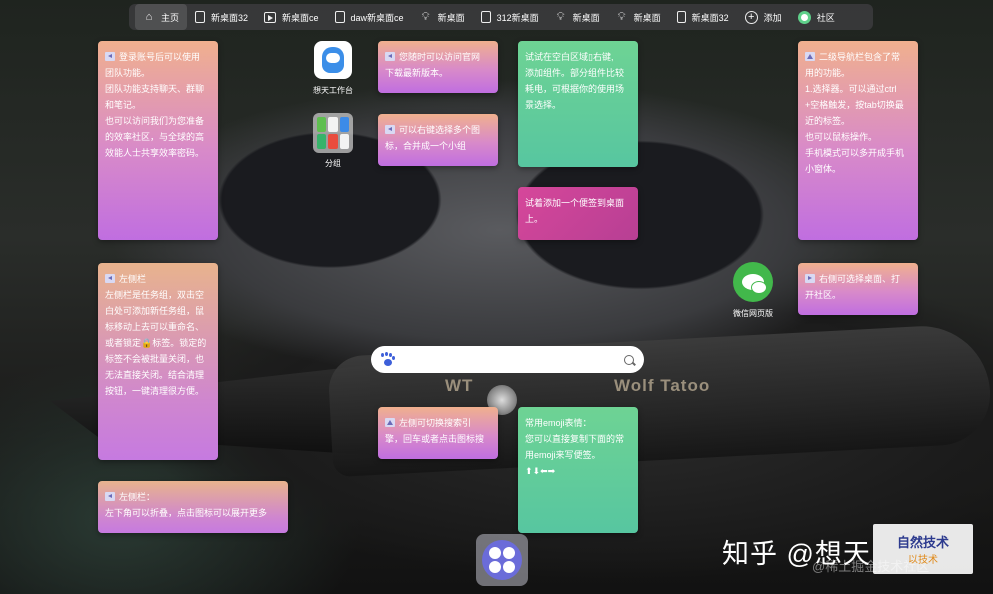  I want to click on note-line-text: 上。, so click(534, 219).